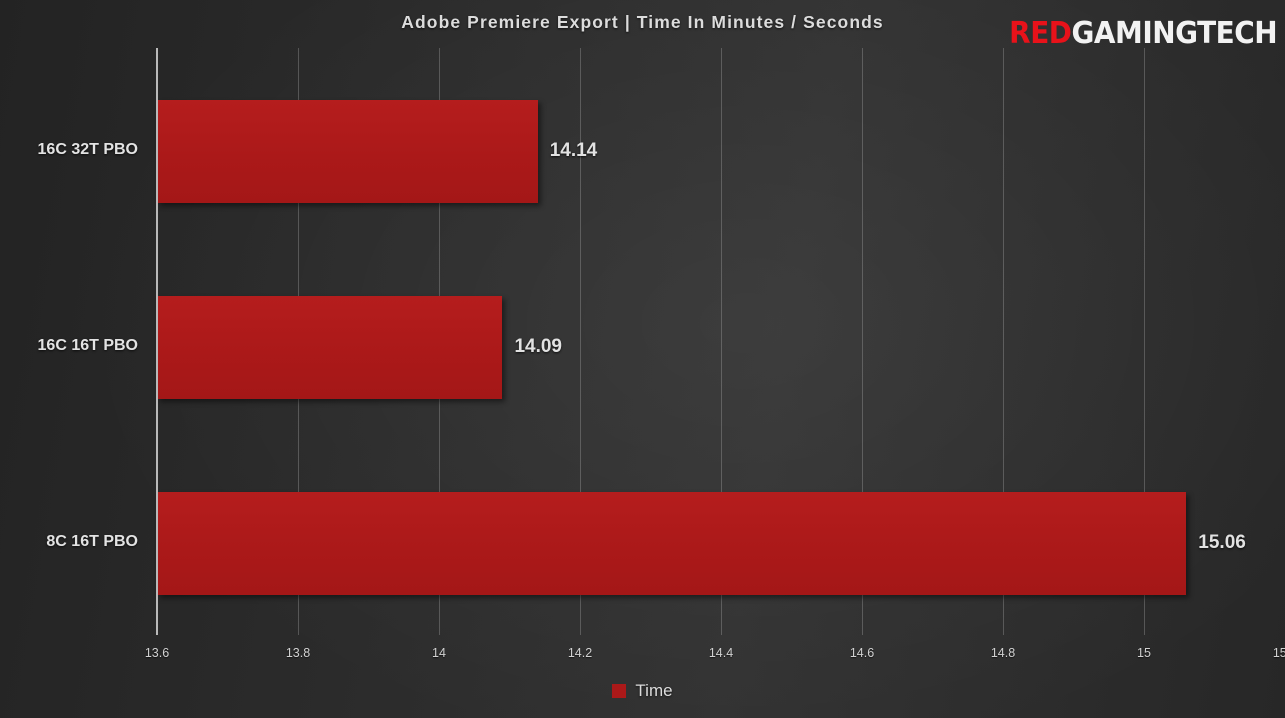  Describe the element at coordinates (538, 346) in the screenshot. I see `bar-value-label: 14.09` at that location.